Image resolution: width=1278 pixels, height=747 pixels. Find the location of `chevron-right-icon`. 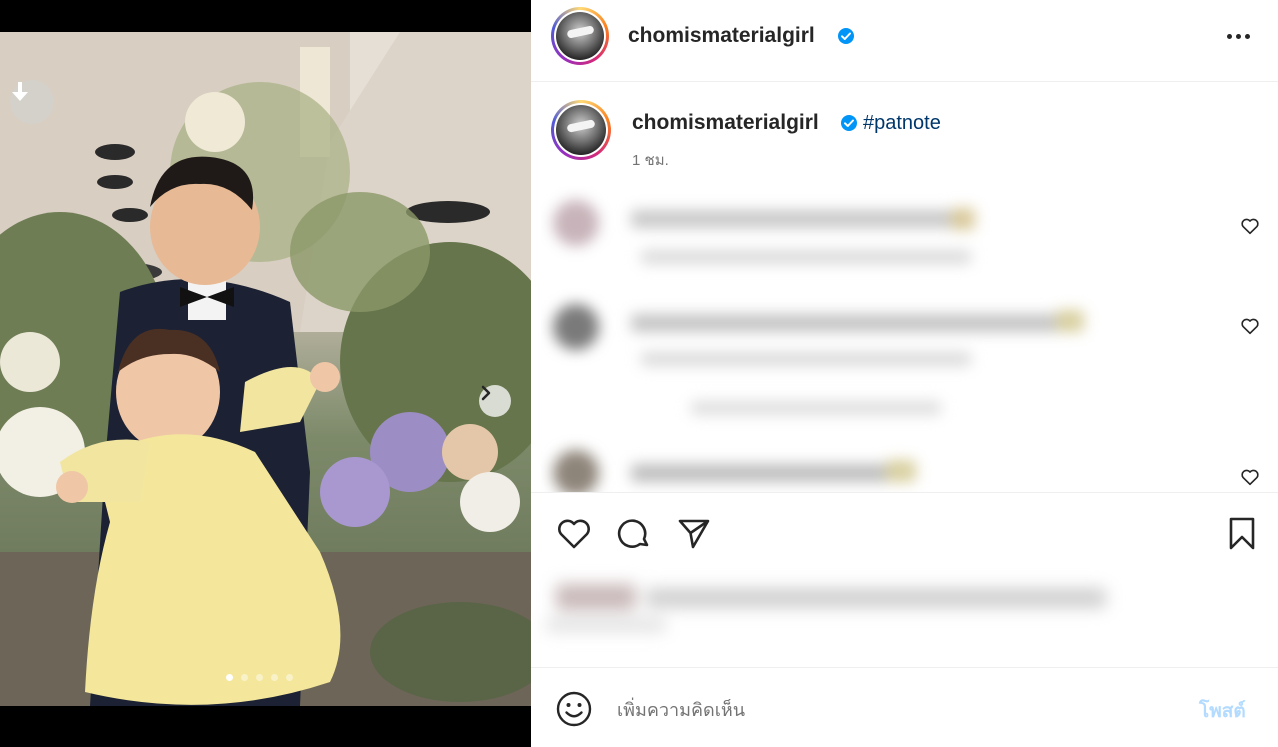

chevron-right-icon is located at coordinates (486, 393).